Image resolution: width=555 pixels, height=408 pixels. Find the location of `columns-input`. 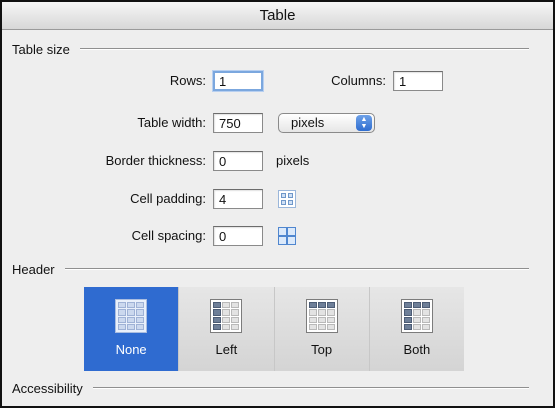

columns-input is located at coordinates (418, 81).